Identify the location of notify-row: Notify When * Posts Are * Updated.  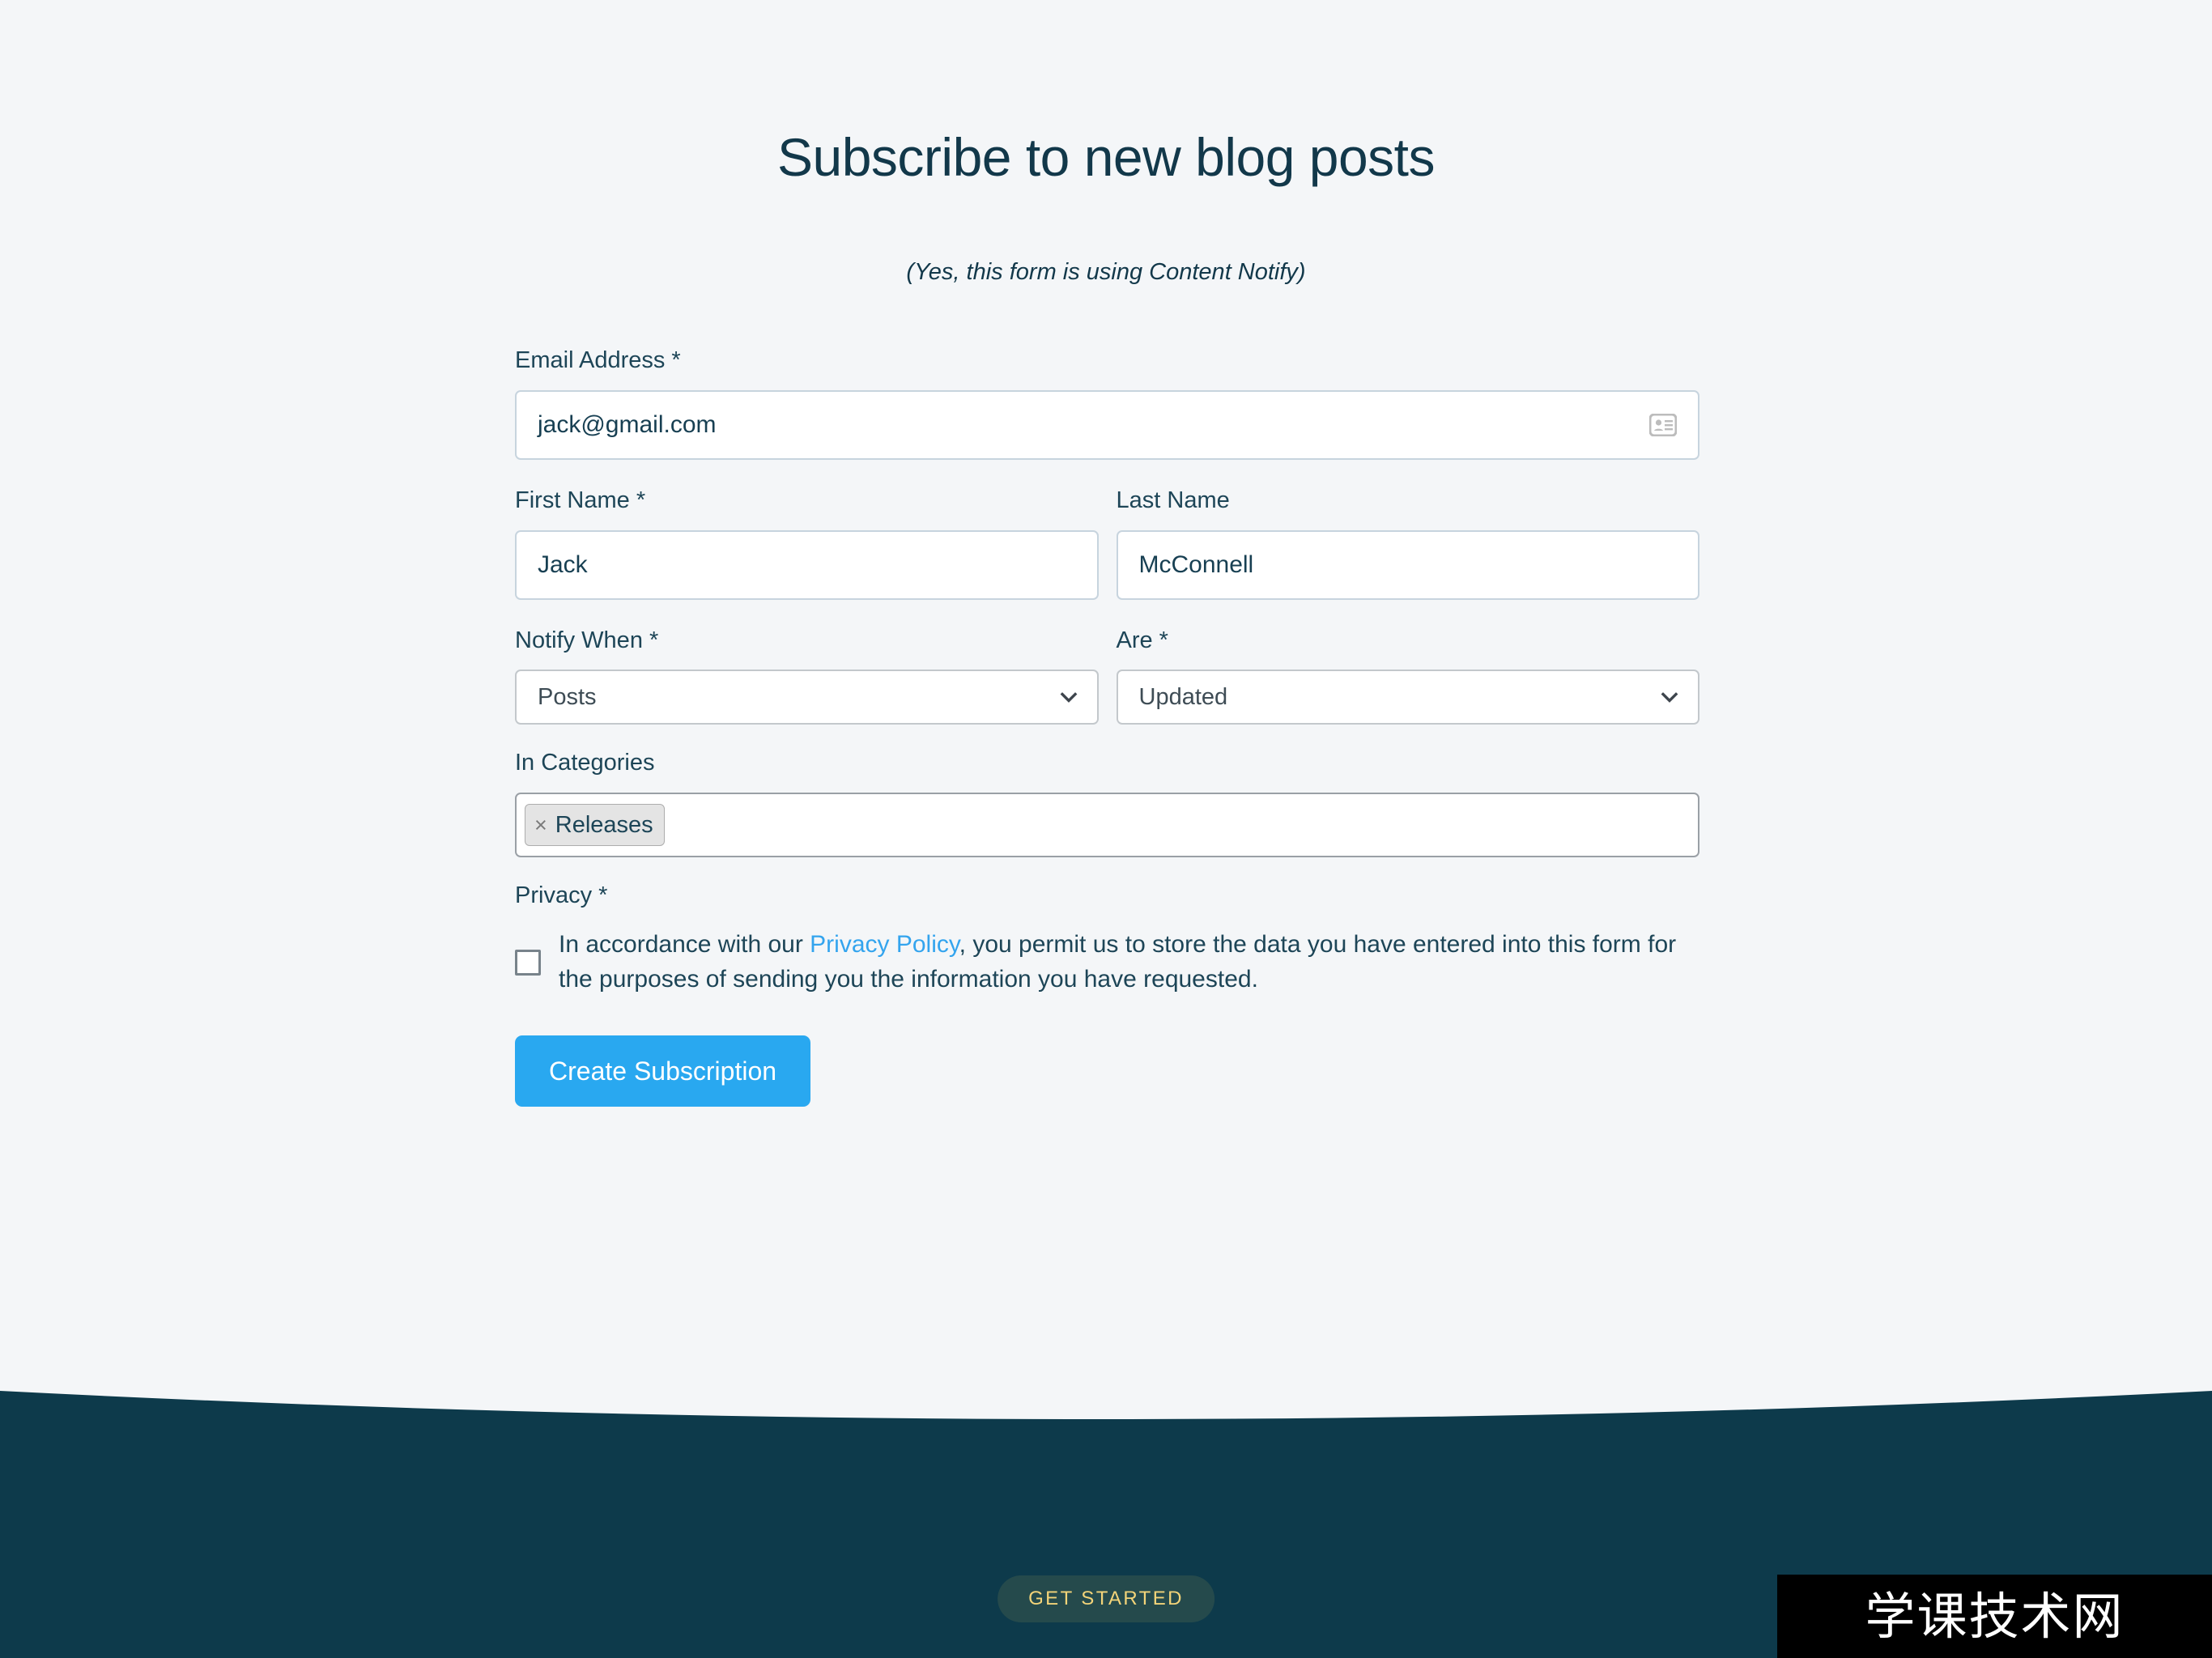
(1107, 676).